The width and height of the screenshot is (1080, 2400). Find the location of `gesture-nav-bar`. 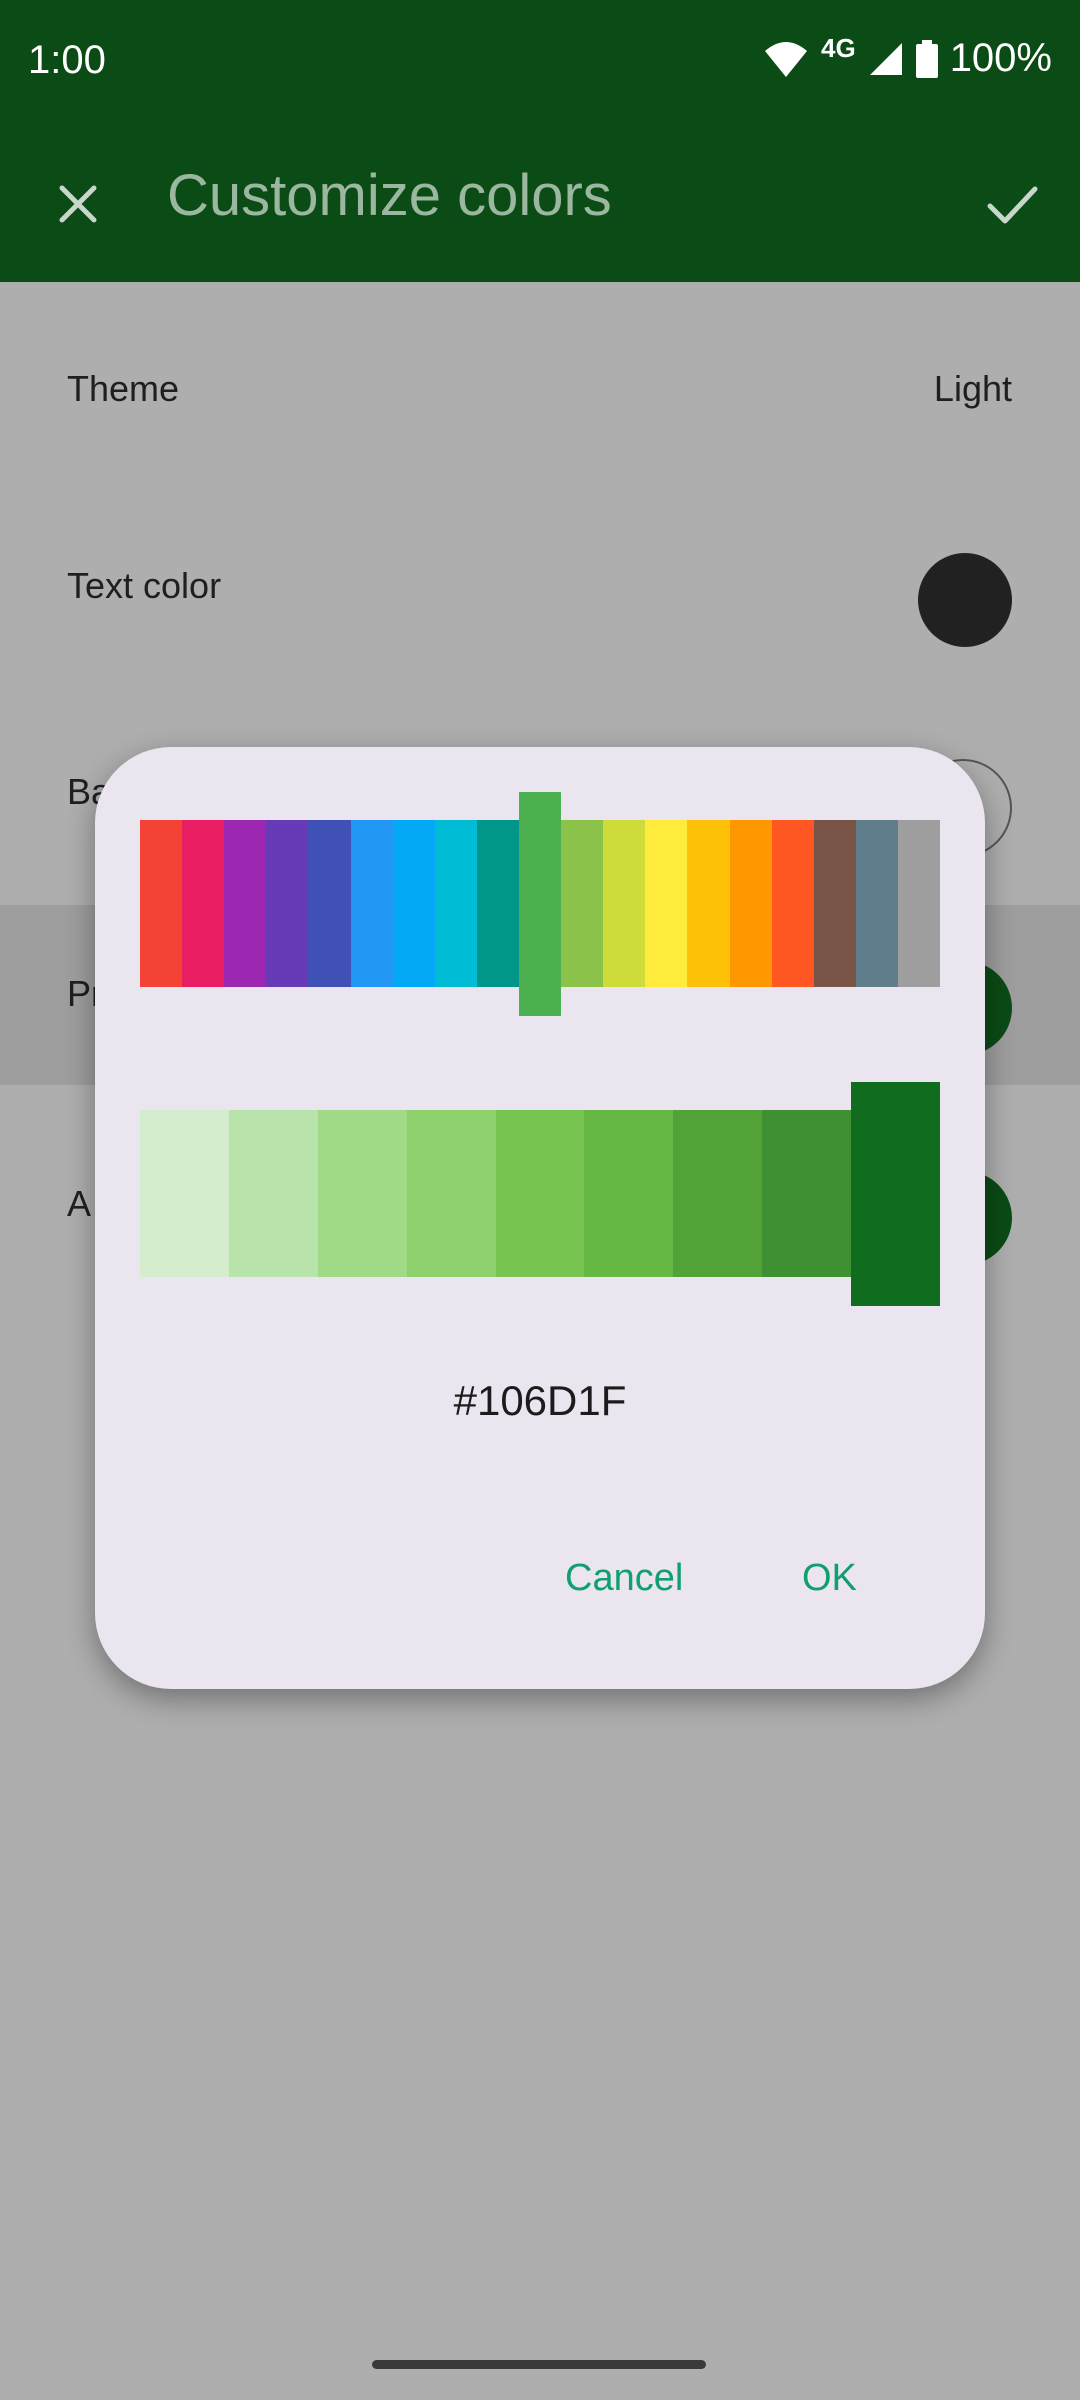

gesture-nav-bar is located at coordinates (539, 2364).